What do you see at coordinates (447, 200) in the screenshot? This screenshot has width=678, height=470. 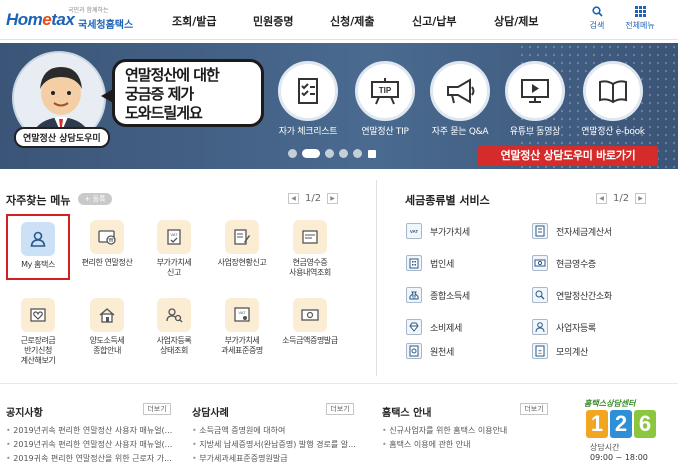 I see `tax-services-title: 세금종류별 서비스` at bounding box center [447, 200].